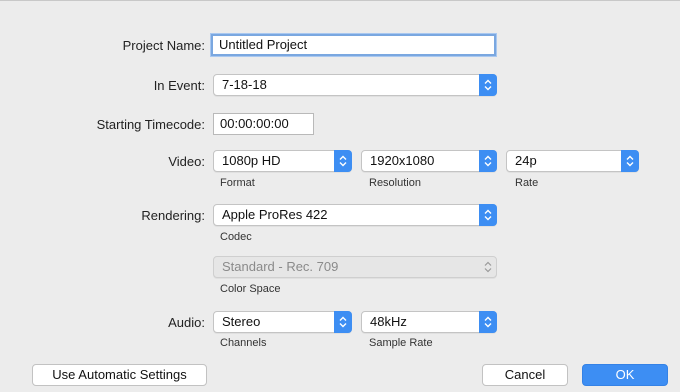 This screenshot has width=680, height=392. Describe the element at coordinates (243, 343) in the screenshot. I see `channels-sublabel: Channels` at that location.